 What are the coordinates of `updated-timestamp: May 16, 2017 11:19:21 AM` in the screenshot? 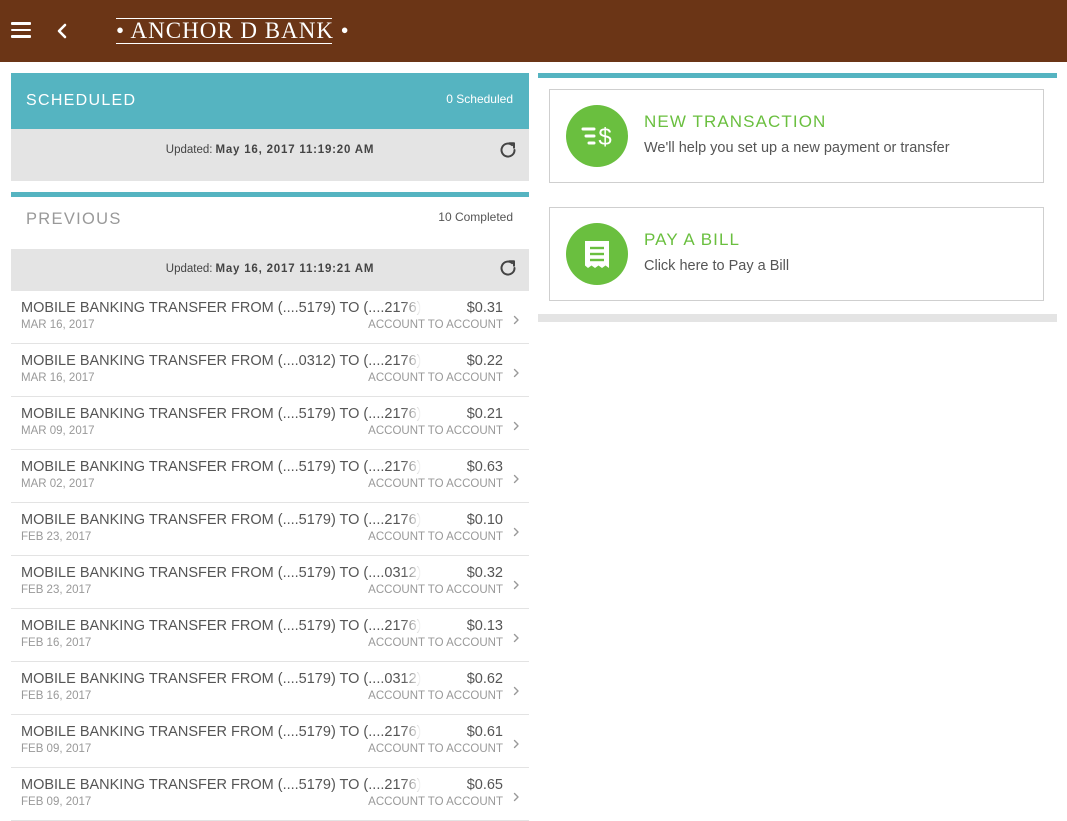 It's located at (295, 269).